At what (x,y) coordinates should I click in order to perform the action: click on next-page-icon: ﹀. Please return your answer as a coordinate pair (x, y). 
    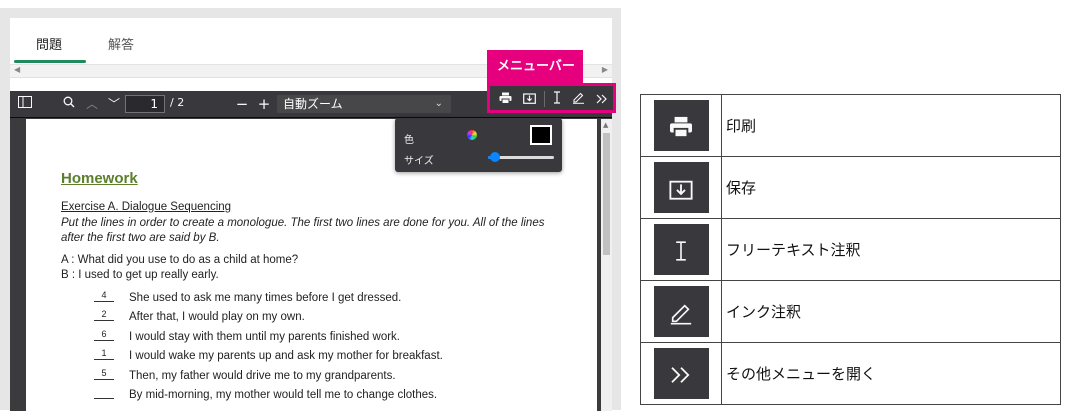
    Looking at the image, I should click on (114, 104).